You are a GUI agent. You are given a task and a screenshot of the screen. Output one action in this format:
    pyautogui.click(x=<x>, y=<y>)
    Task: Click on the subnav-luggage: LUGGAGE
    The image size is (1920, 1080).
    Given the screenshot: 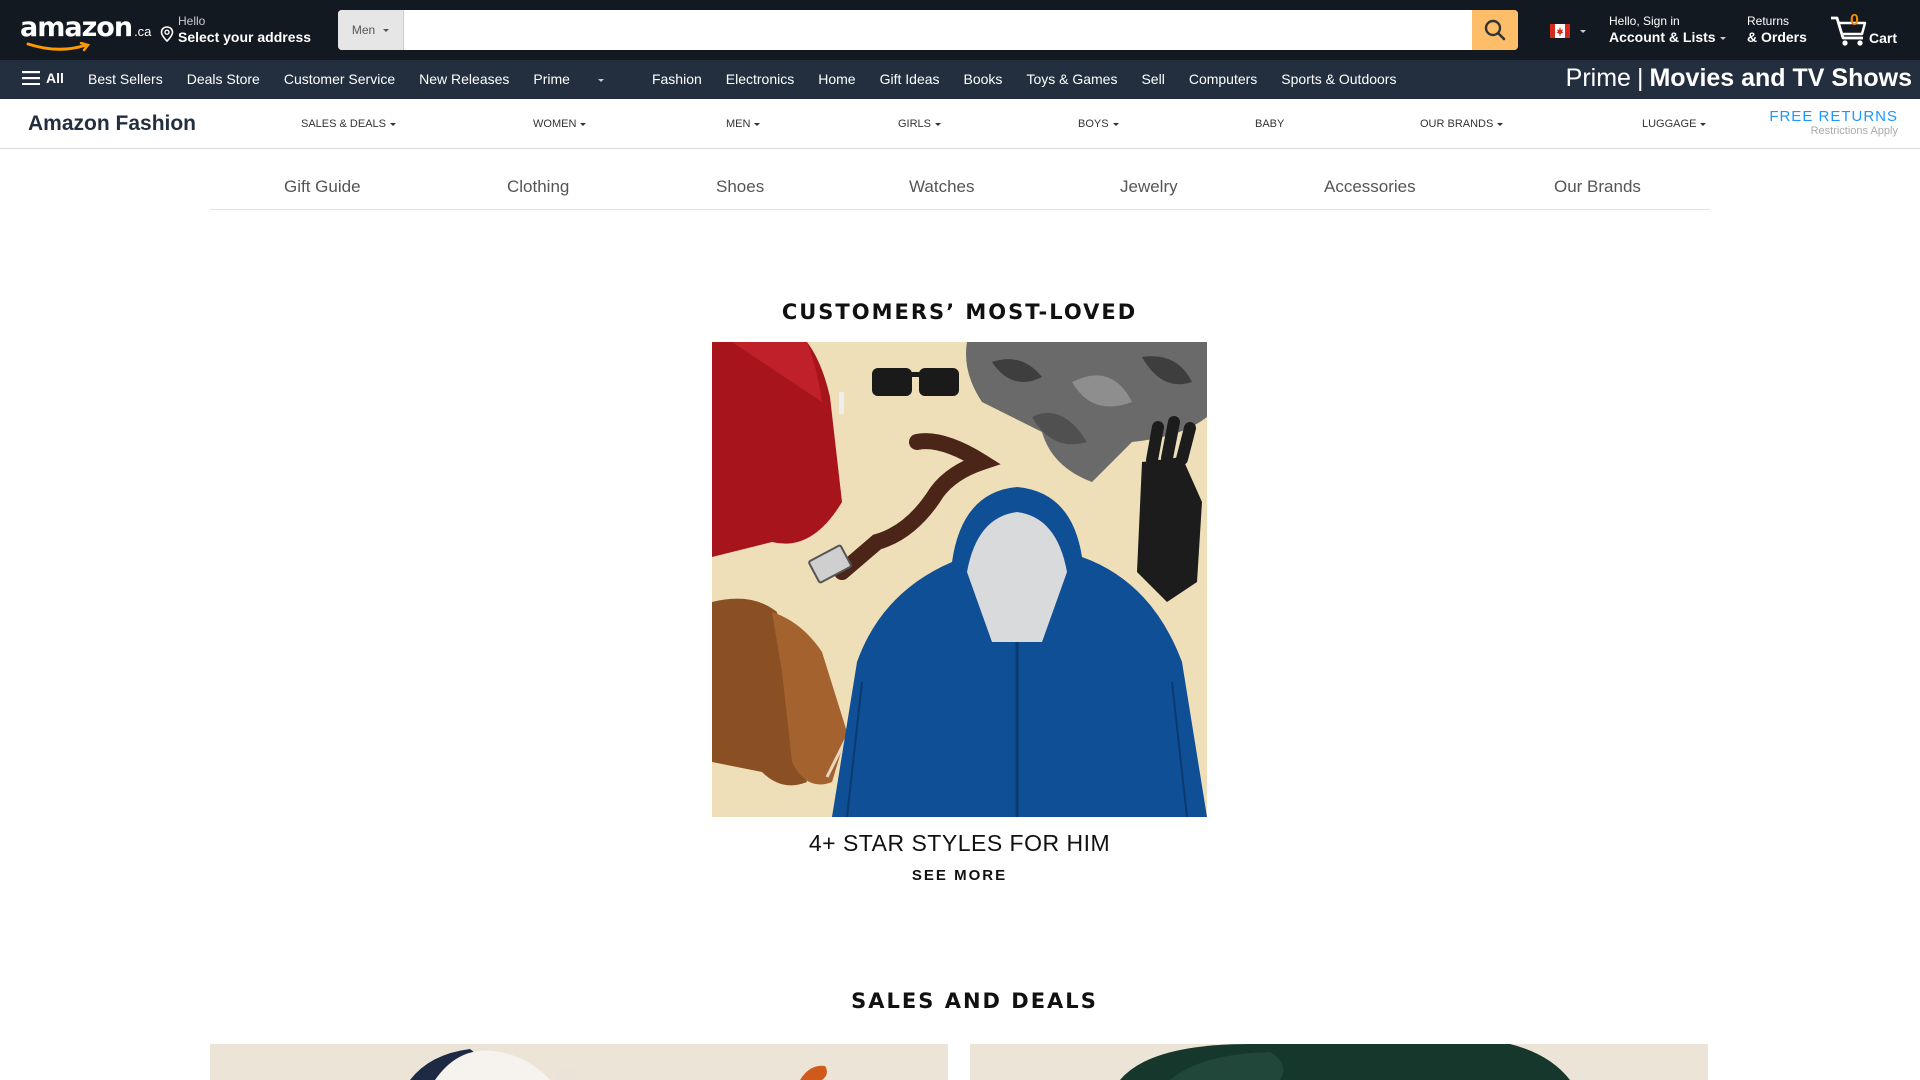 What is the action you would take?
    pyautogui.click(x=1674, y=124)
    